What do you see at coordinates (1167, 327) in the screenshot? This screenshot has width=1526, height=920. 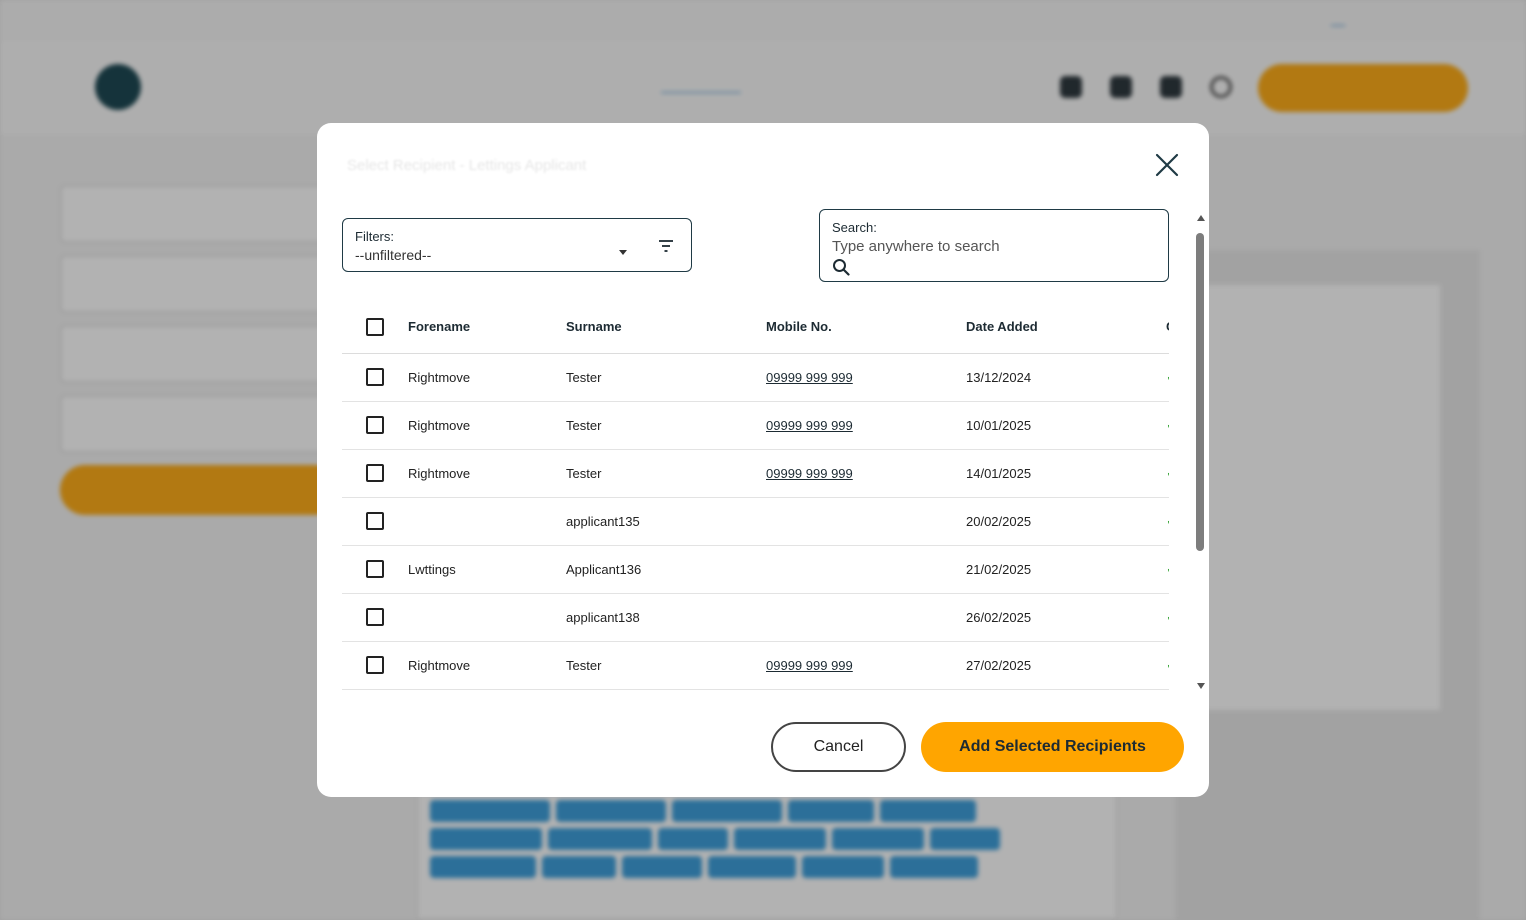 I see `header-status: C` at bounding box center [1167, 327].